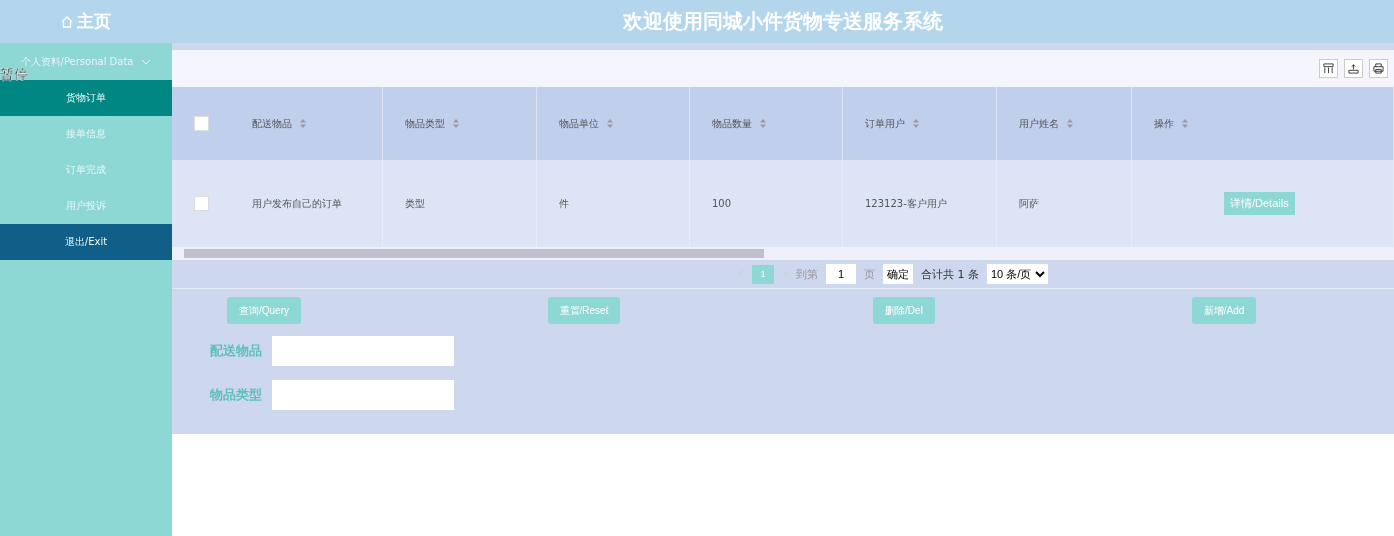 Image resolution: width=1394 pixels, height=536 pixels. I want to click on print-button, so click(1378, 68).